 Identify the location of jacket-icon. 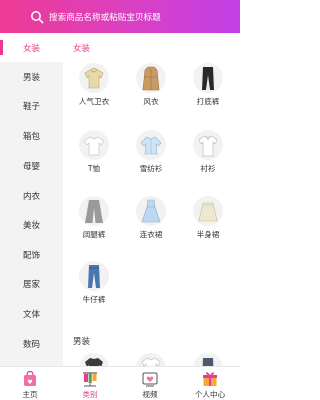
(94, 359).